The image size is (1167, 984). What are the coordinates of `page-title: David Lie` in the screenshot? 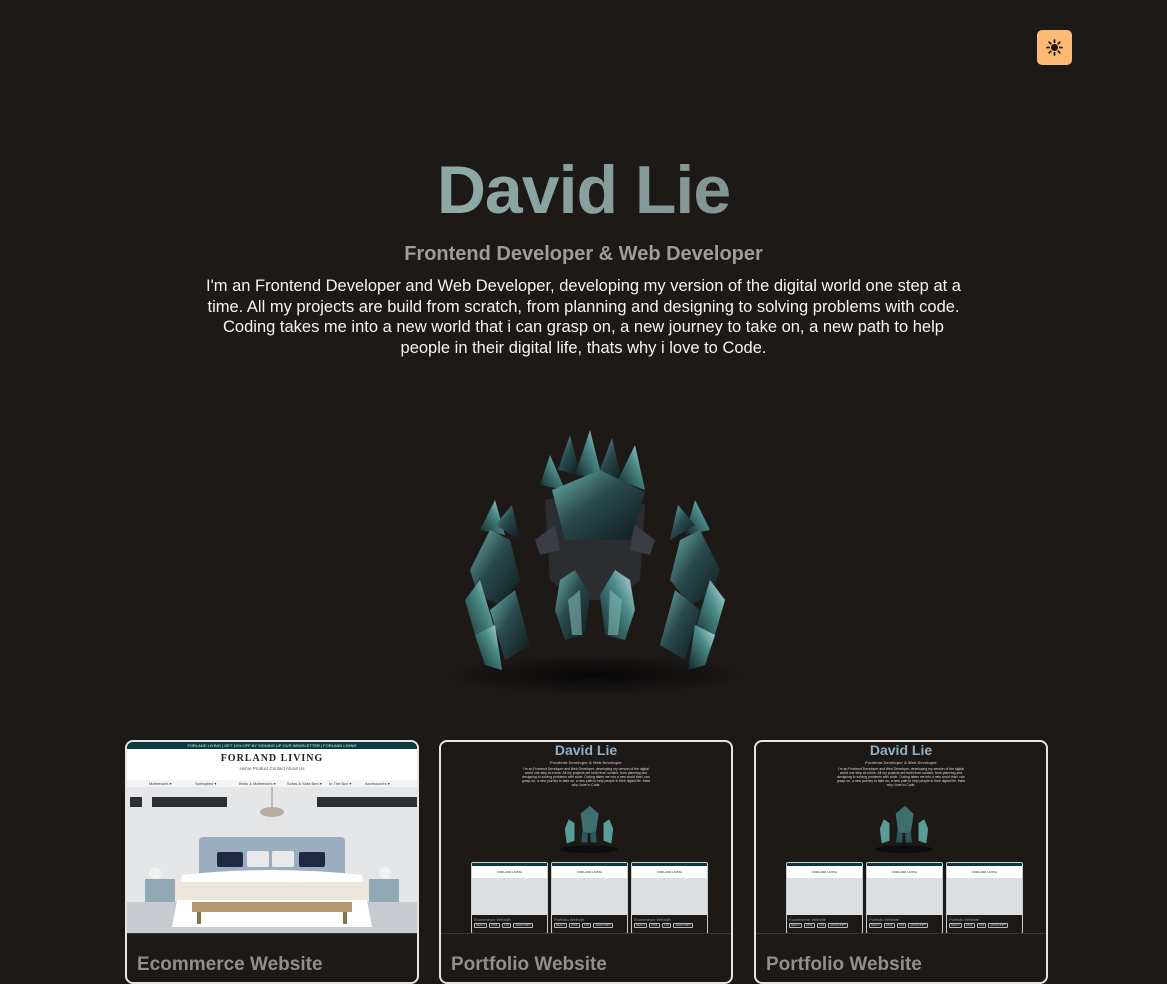 It's located at (583, 190).